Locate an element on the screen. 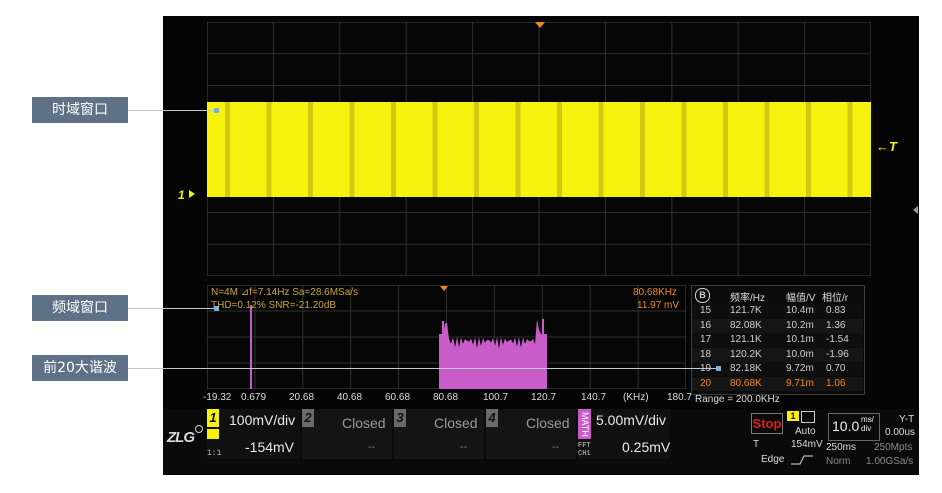 The width and height of the screenshot is (942, 493). registered-icon is located at coordinates (199, 429).